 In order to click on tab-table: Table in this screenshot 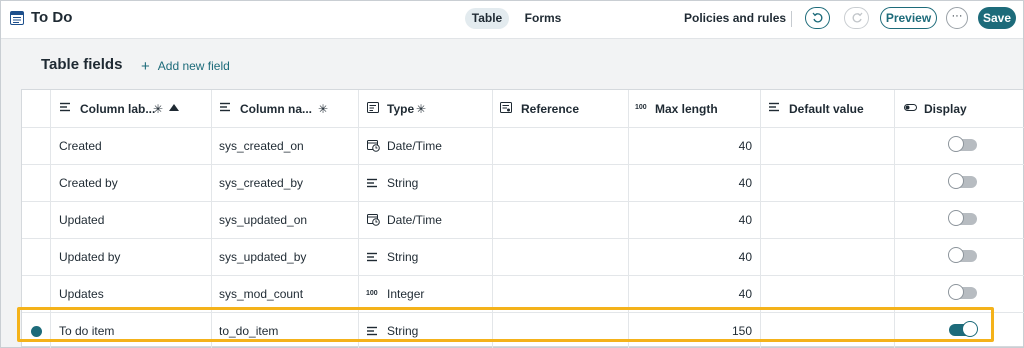, I will do `click(487, 18)`.